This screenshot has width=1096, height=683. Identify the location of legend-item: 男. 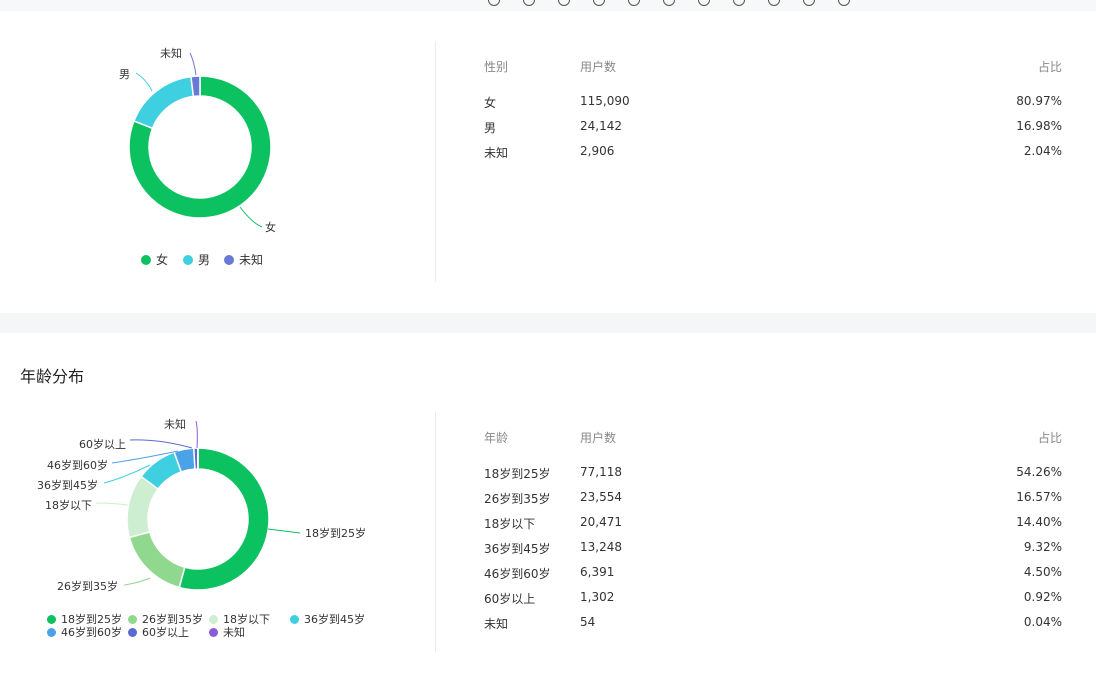
(196, 259).